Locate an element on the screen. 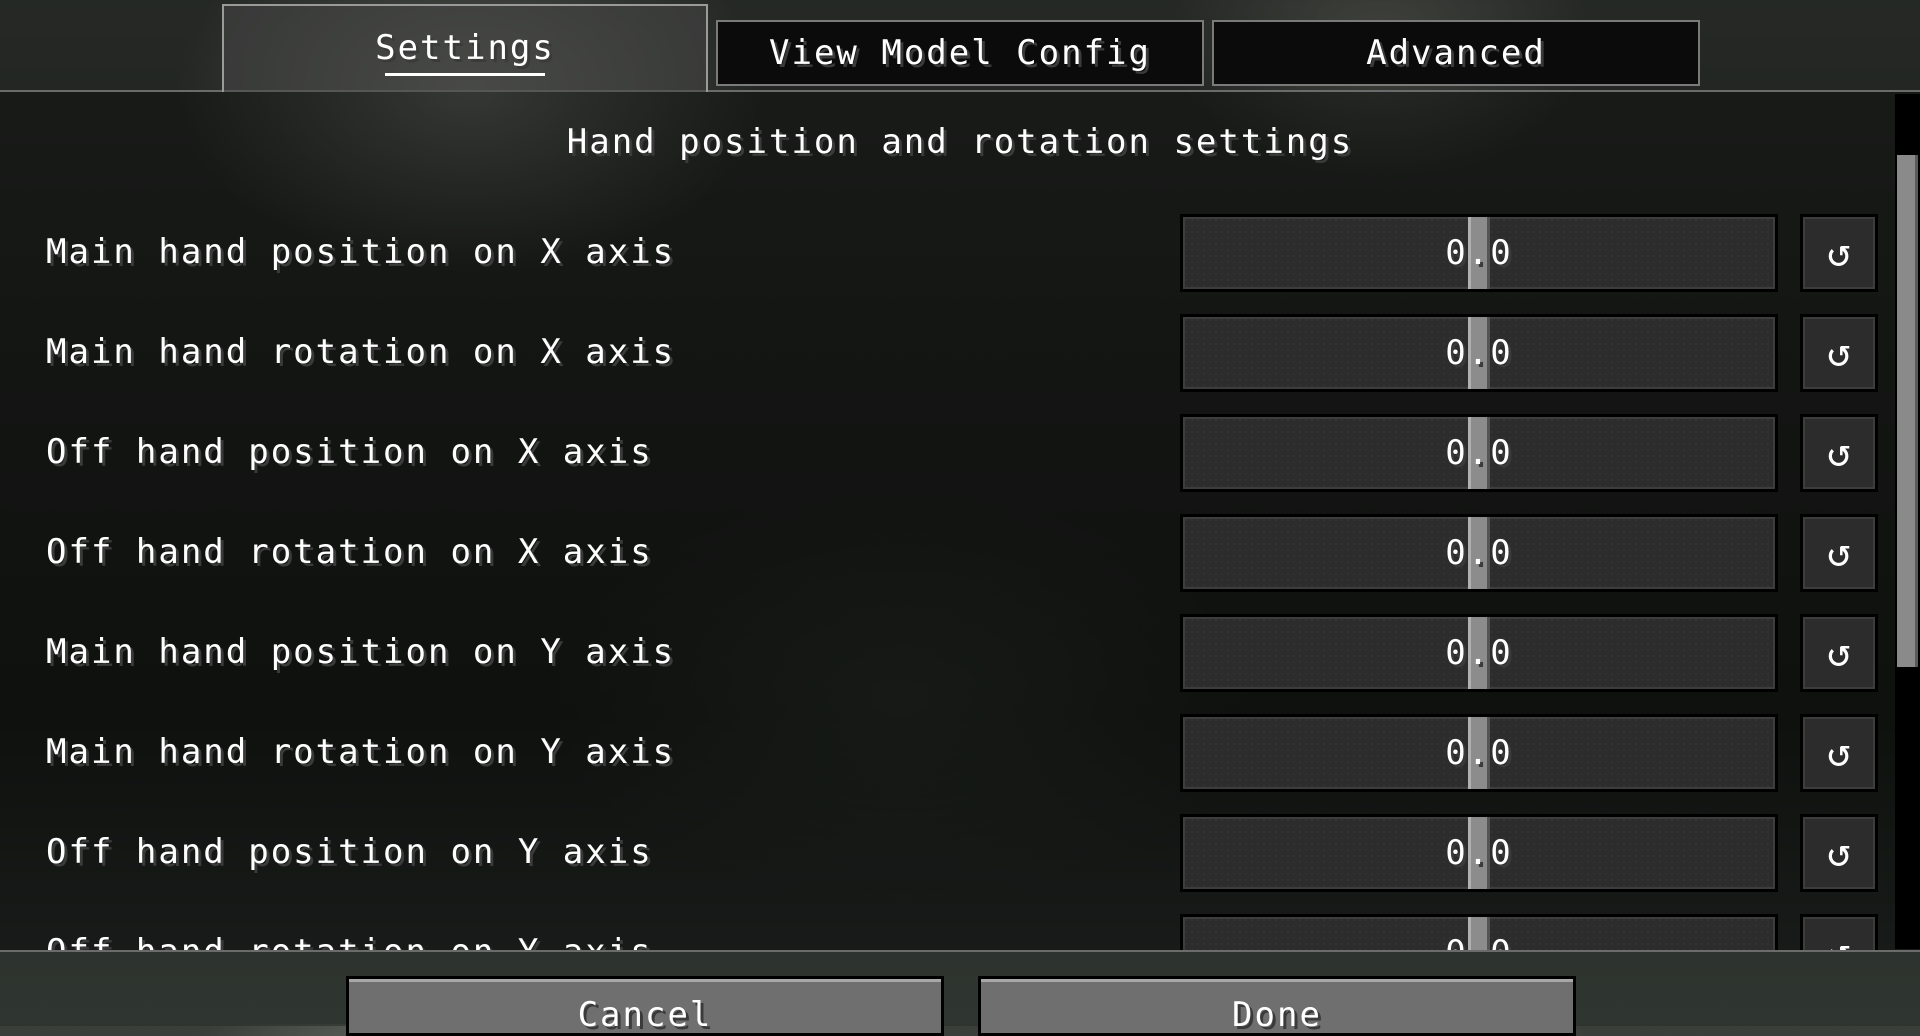 The width and height of the screenshot is (1920, 1036). setting-label: Main hand position on Y axis is located at coordinates (361, 652).